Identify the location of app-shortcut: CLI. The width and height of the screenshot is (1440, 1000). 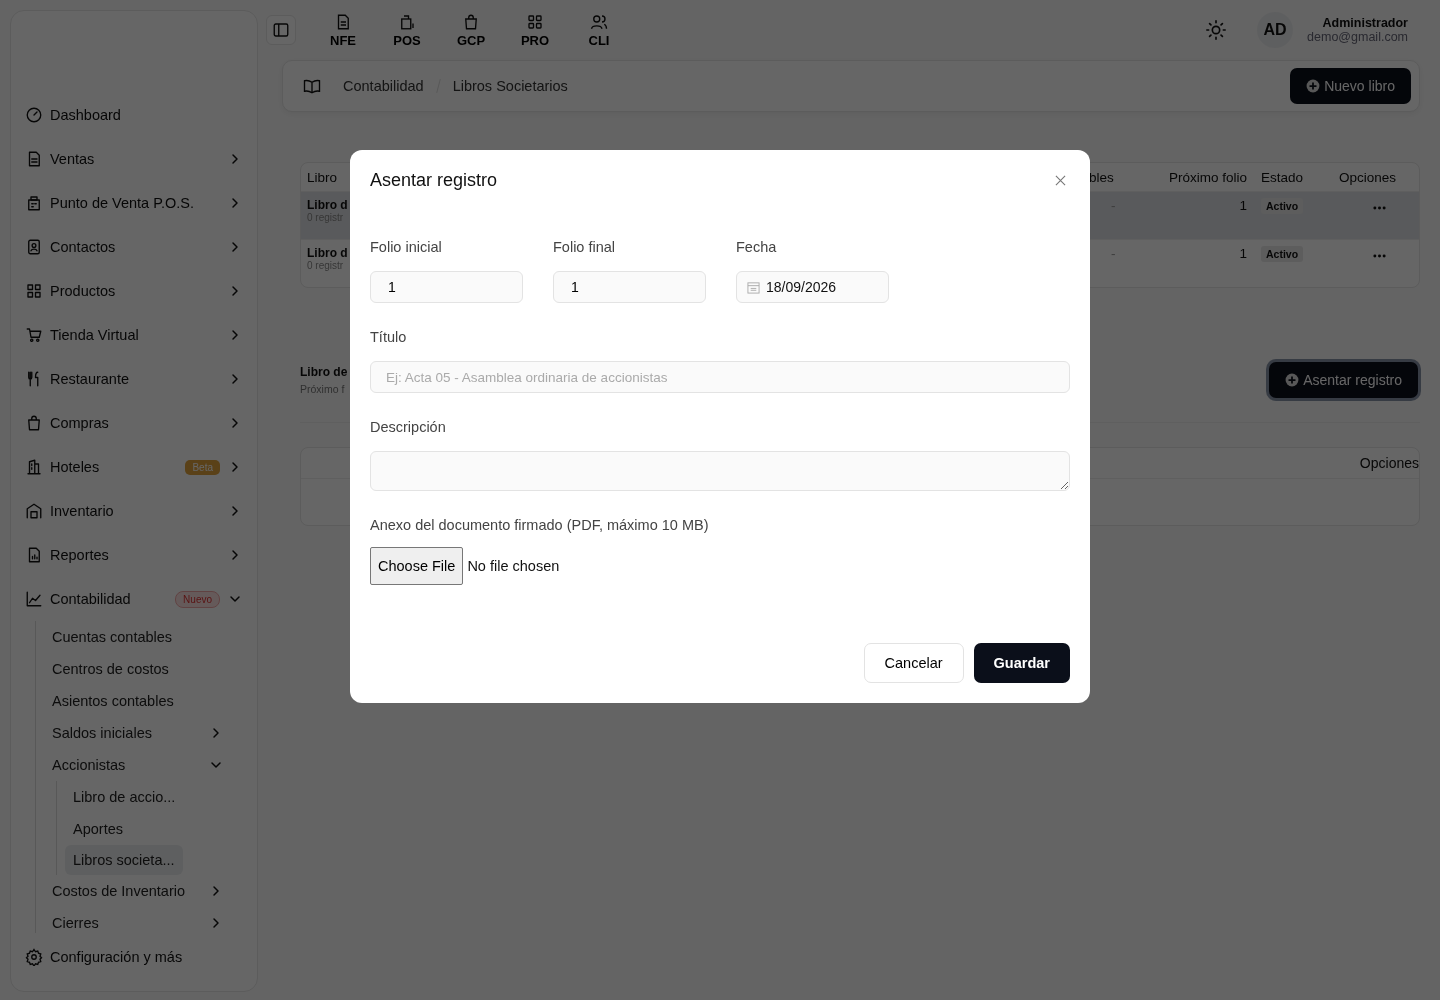
(599, 30).